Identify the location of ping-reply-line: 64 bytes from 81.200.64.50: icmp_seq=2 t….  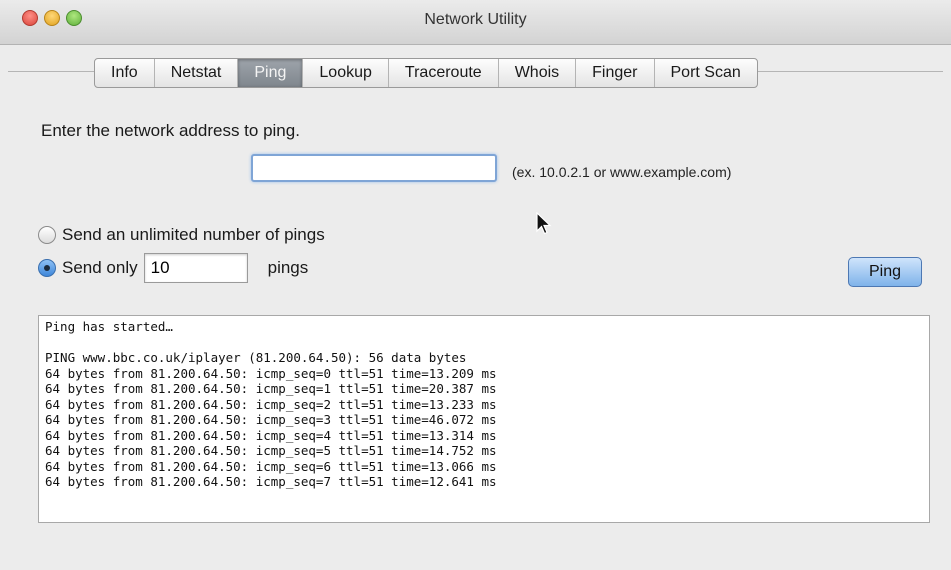
(271, 404).